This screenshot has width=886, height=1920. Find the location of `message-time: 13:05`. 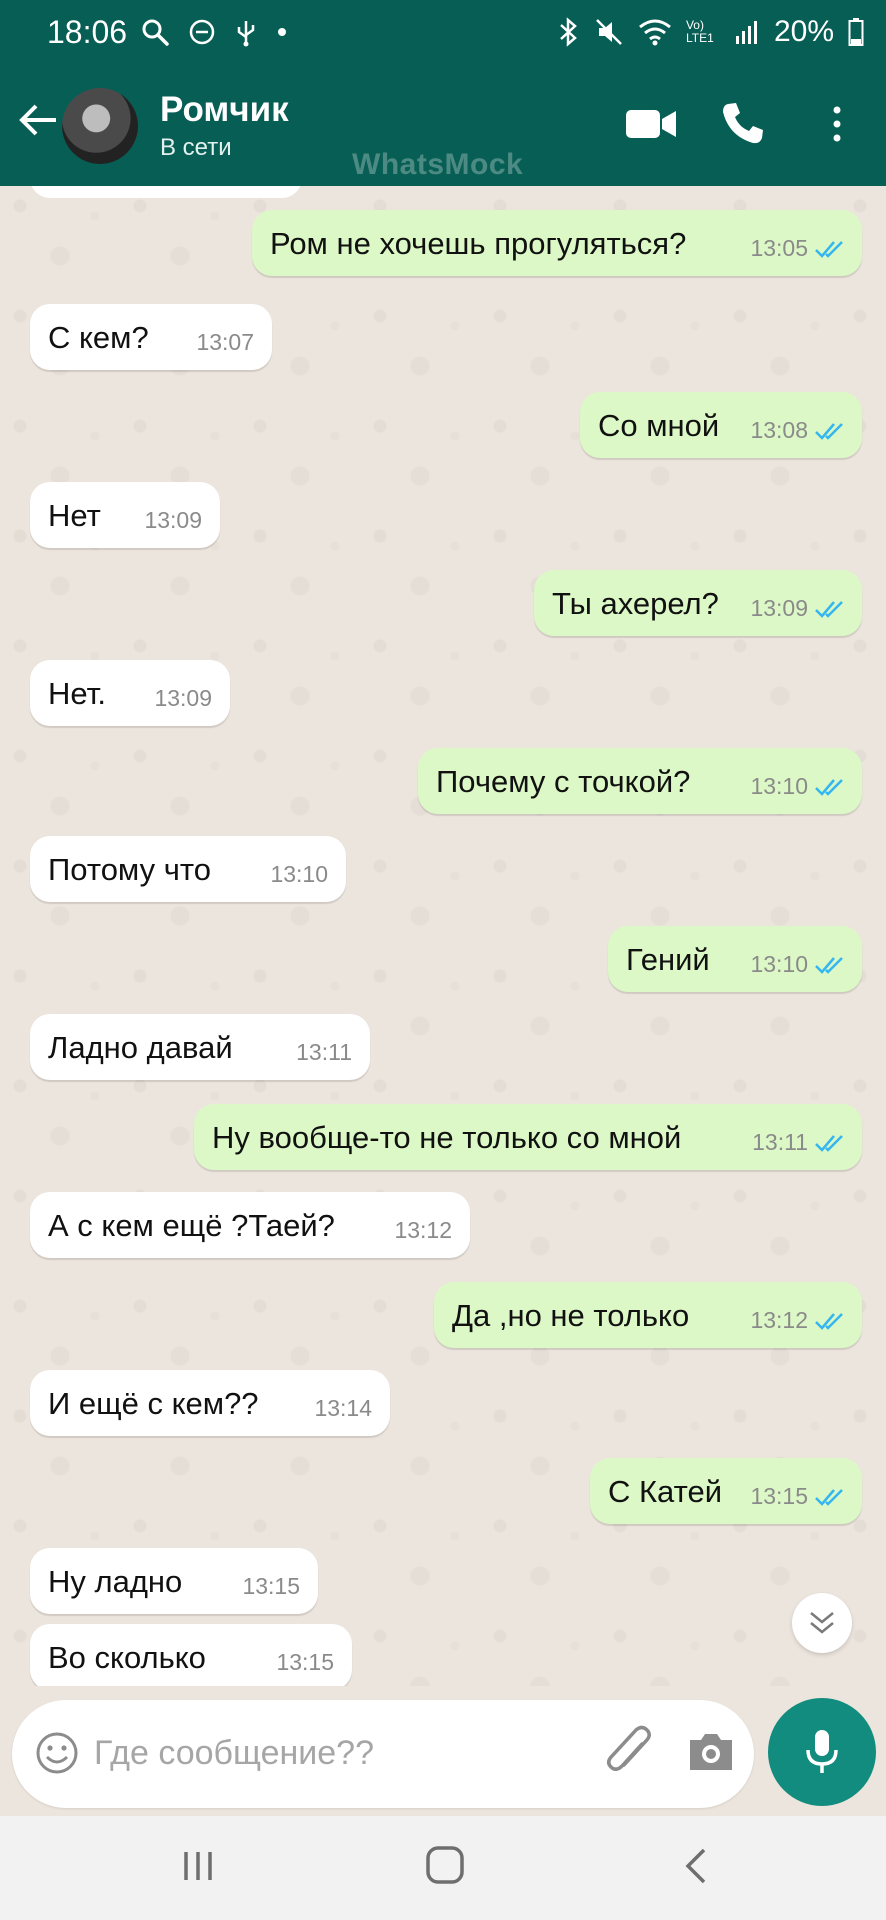

message-time: 13:05 is located at coordinates (779, 248).